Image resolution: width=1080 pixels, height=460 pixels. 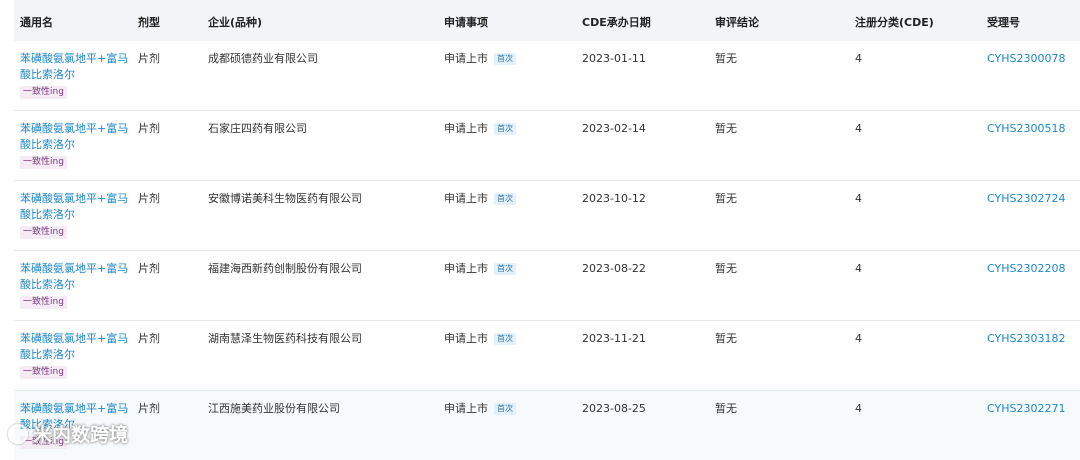 What do you see at coordinates (614, 58) in the screenshot?
I see `cde-date-cell: 2023-01-11` at bounding box center [614, 58].